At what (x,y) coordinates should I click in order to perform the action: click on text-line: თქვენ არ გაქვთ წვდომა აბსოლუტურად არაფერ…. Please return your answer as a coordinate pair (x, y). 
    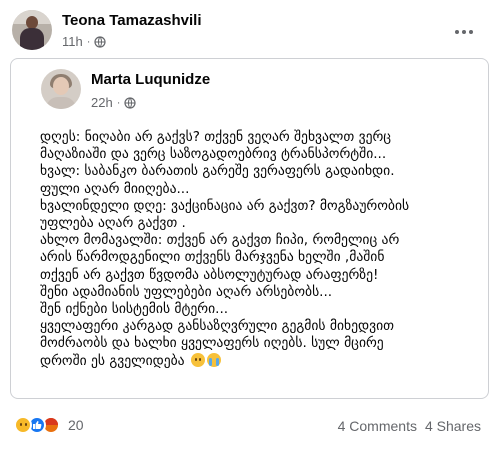
    Looking at the image, I should click on (209, 274).